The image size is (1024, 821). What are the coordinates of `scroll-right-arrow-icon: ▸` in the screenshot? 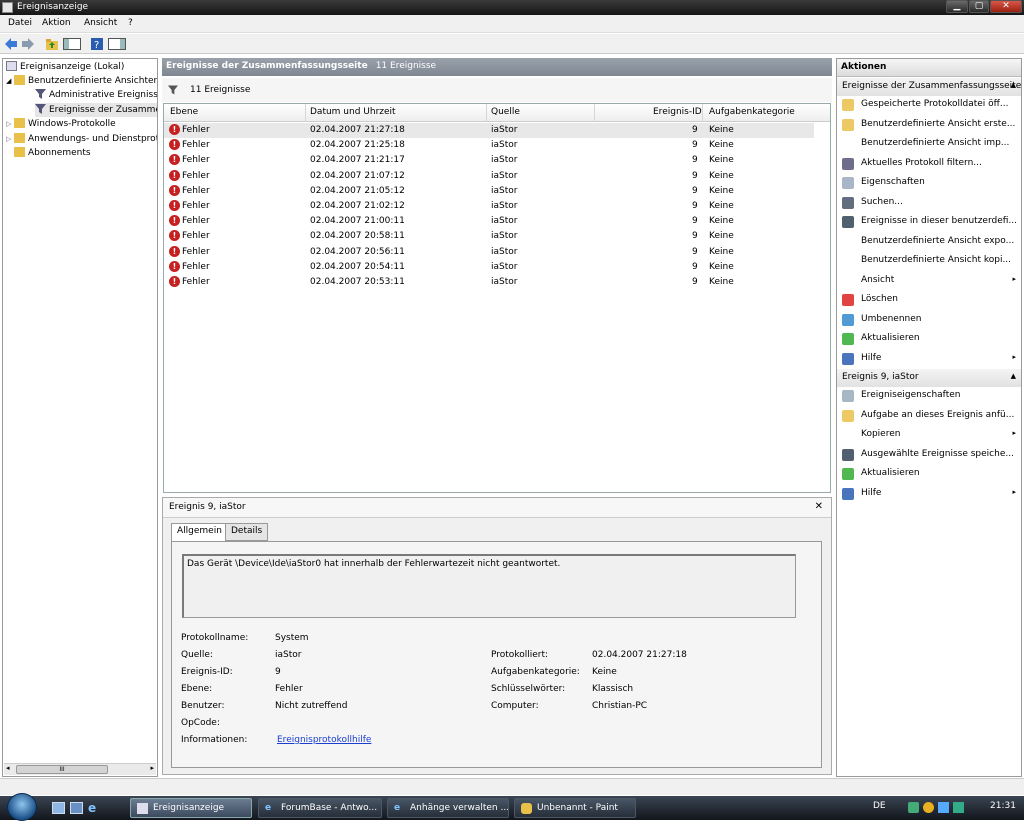 It's located at (152, 768).